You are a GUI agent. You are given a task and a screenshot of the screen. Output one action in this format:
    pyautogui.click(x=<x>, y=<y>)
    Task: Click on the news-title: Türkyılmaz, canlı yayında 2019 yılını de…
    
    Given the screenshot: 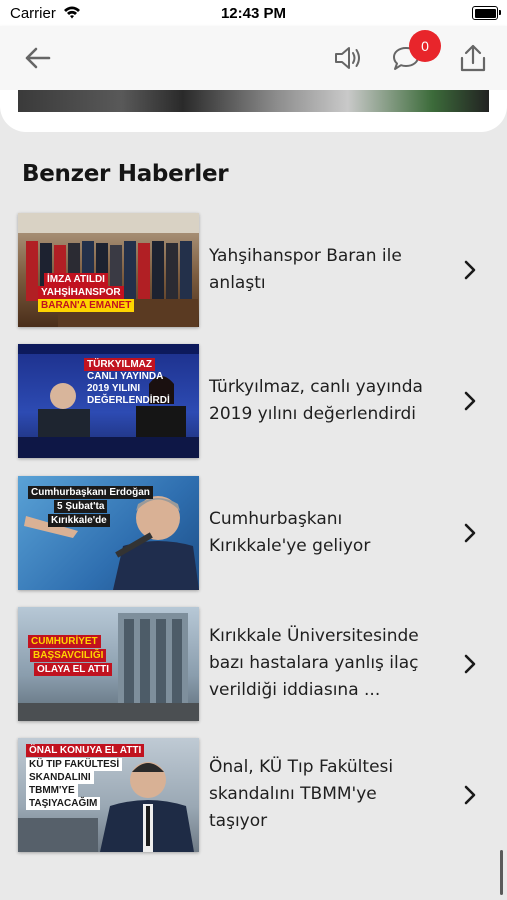 What is the action you would take?
    pyautogui.click(x=326, y=401)
    